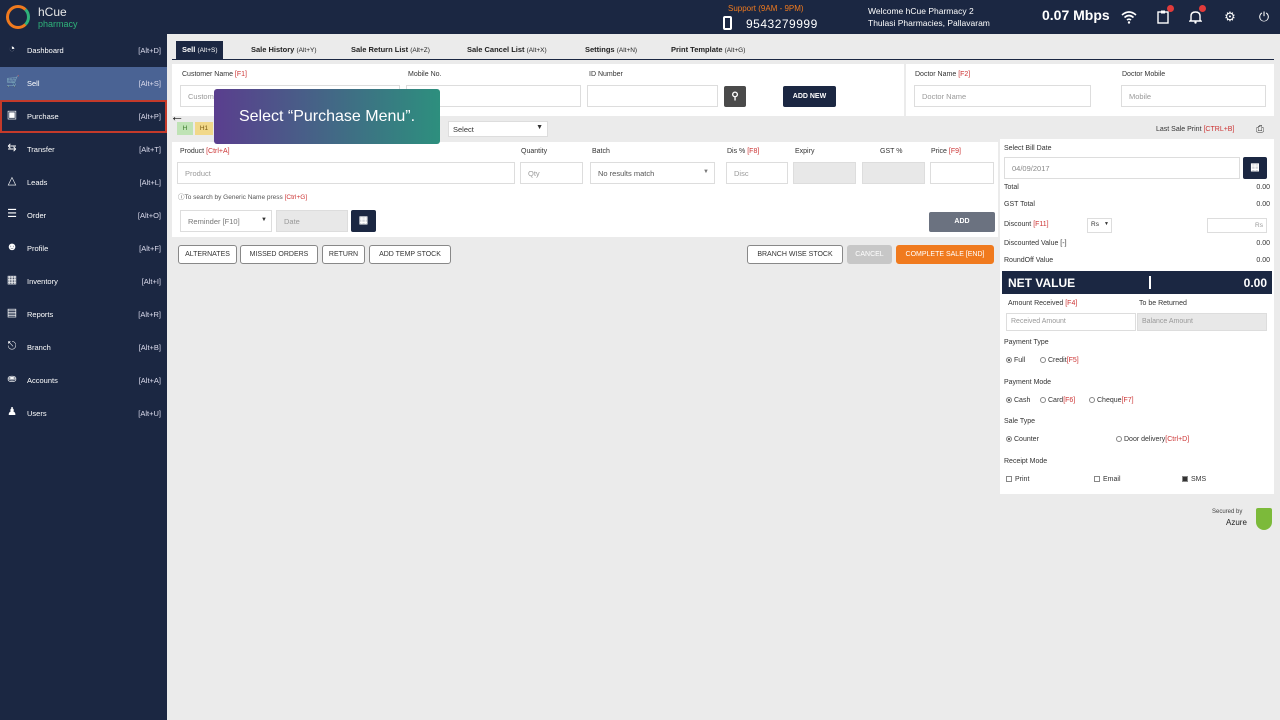 The height and width of the screenshot is (720, 1280). Describe the element at coordinates (1057, 400) in the screenshot. I see `mode-card-radio: Card[F6]` at that location.